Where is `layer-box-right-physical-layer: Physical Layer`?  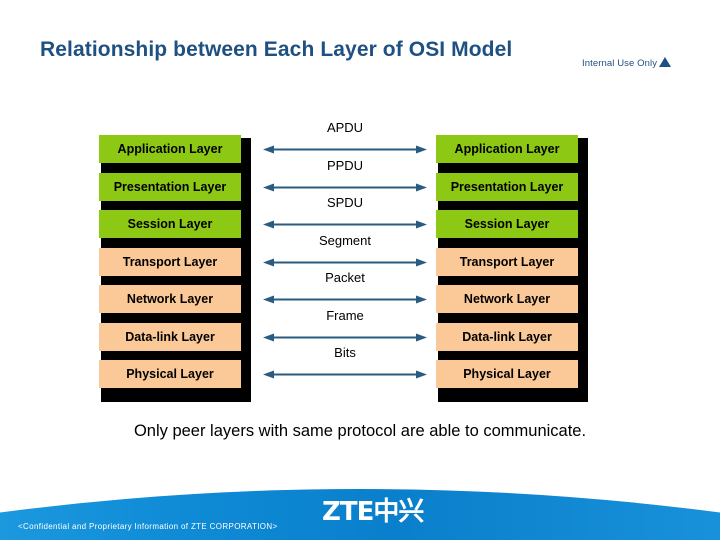 layer-box-right-physical-layer: Physical Layer is located at coordinates (507, 374).